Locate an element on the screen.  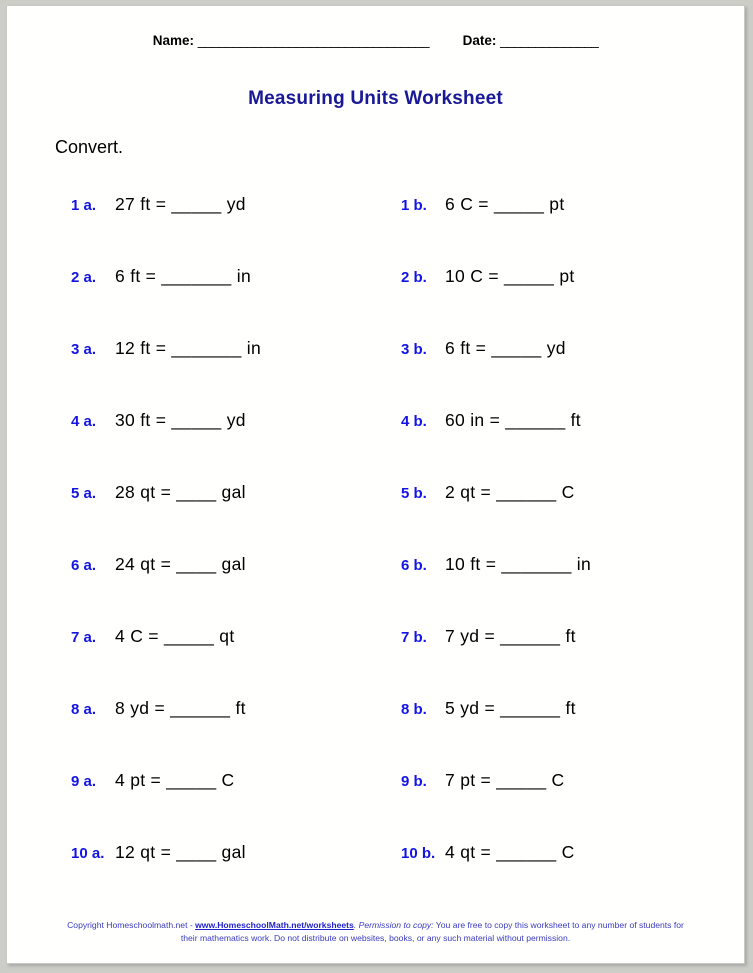
problem-label: 2 a. is located at coordinates (84, 277).